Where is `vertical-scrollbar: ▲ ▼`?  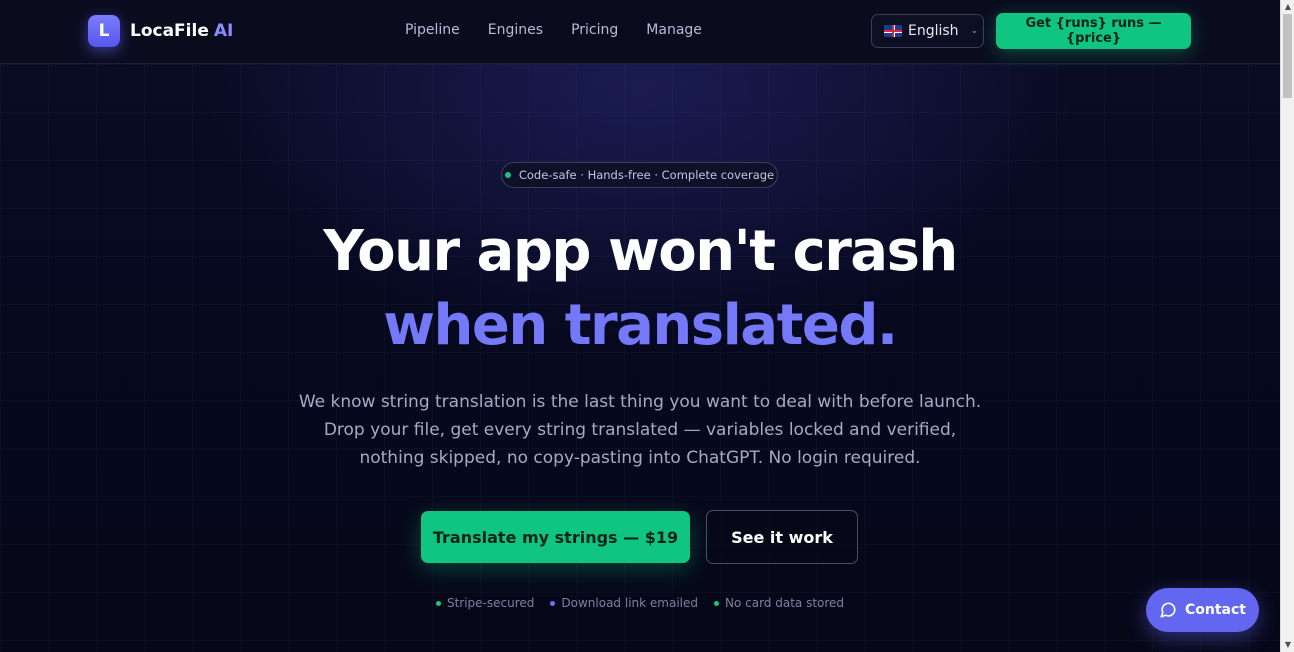 vertical-scrollbar: ▲ ▼ is located at coordinates (1287, 326).